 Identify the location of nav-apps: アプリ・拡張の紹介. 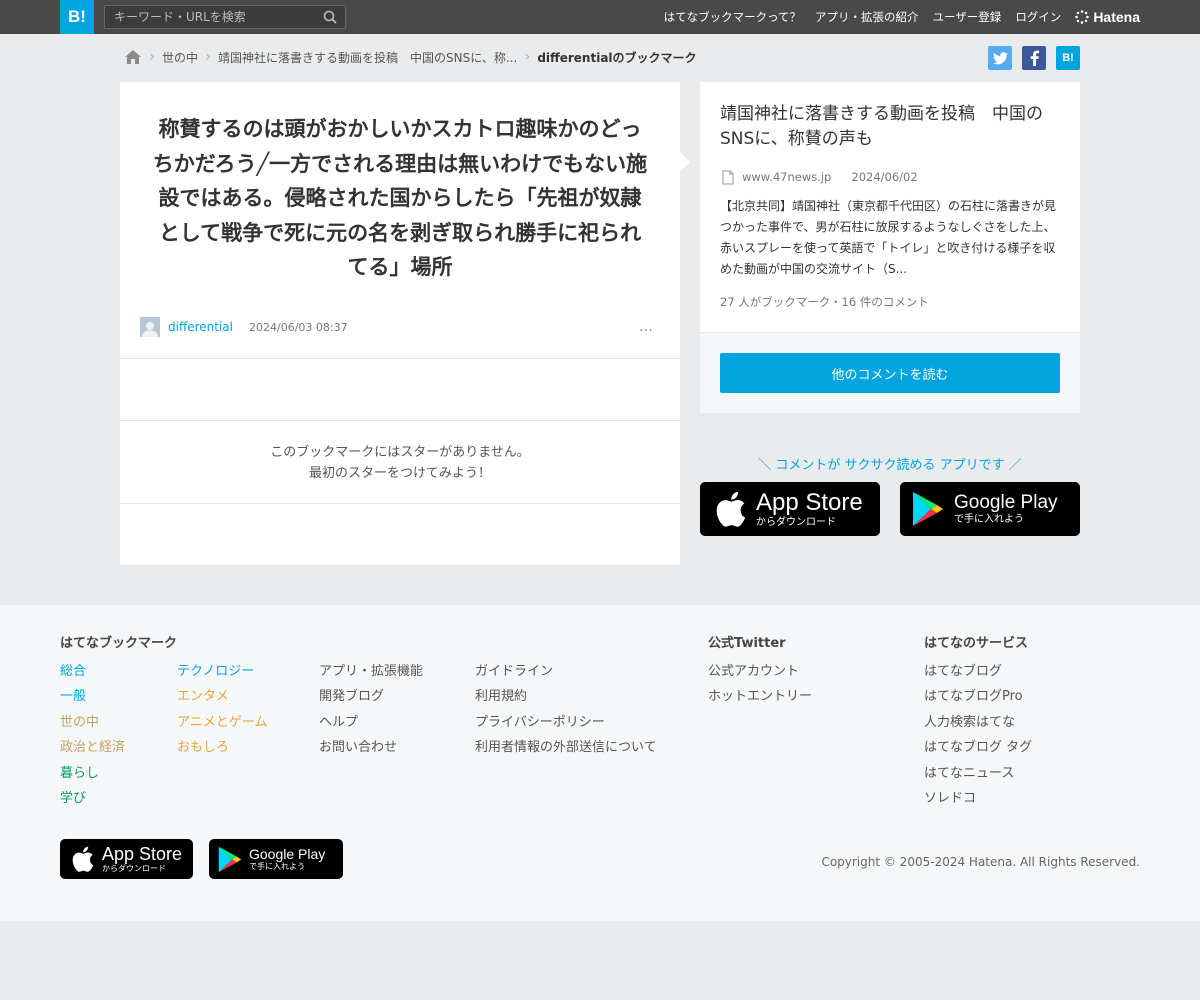
(867, 17).